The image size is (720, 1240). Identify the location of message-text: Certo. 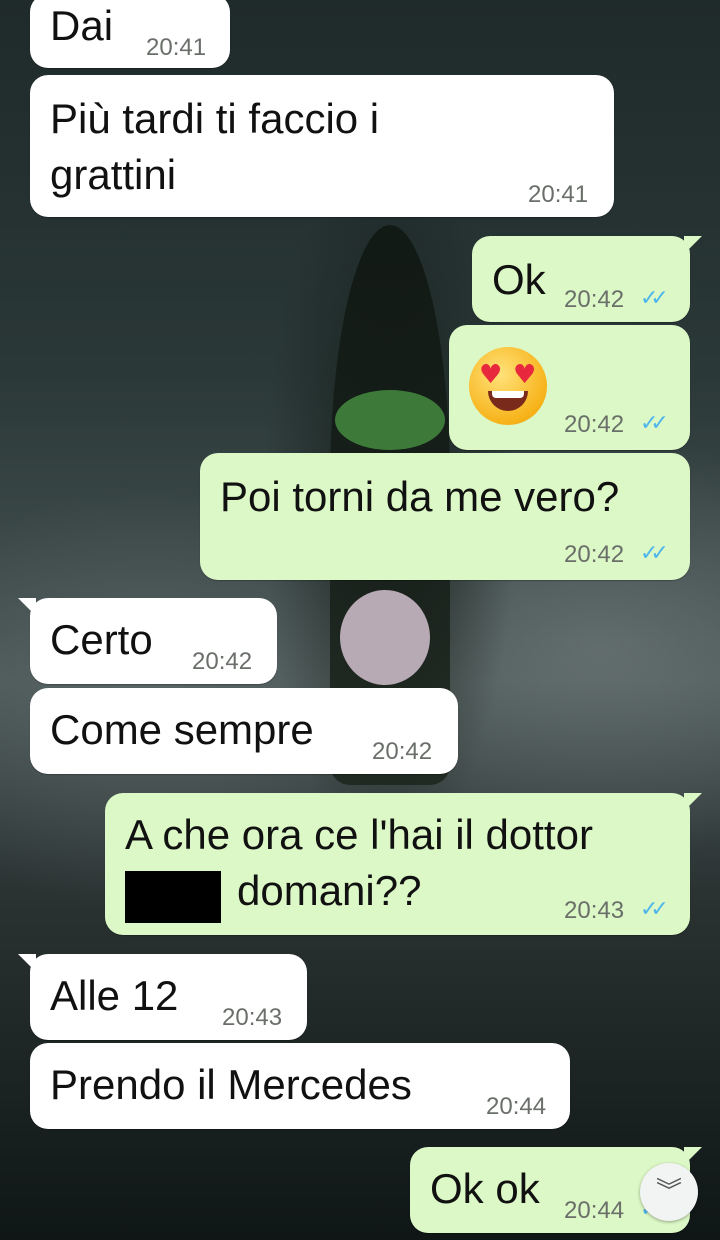
(101, 639).